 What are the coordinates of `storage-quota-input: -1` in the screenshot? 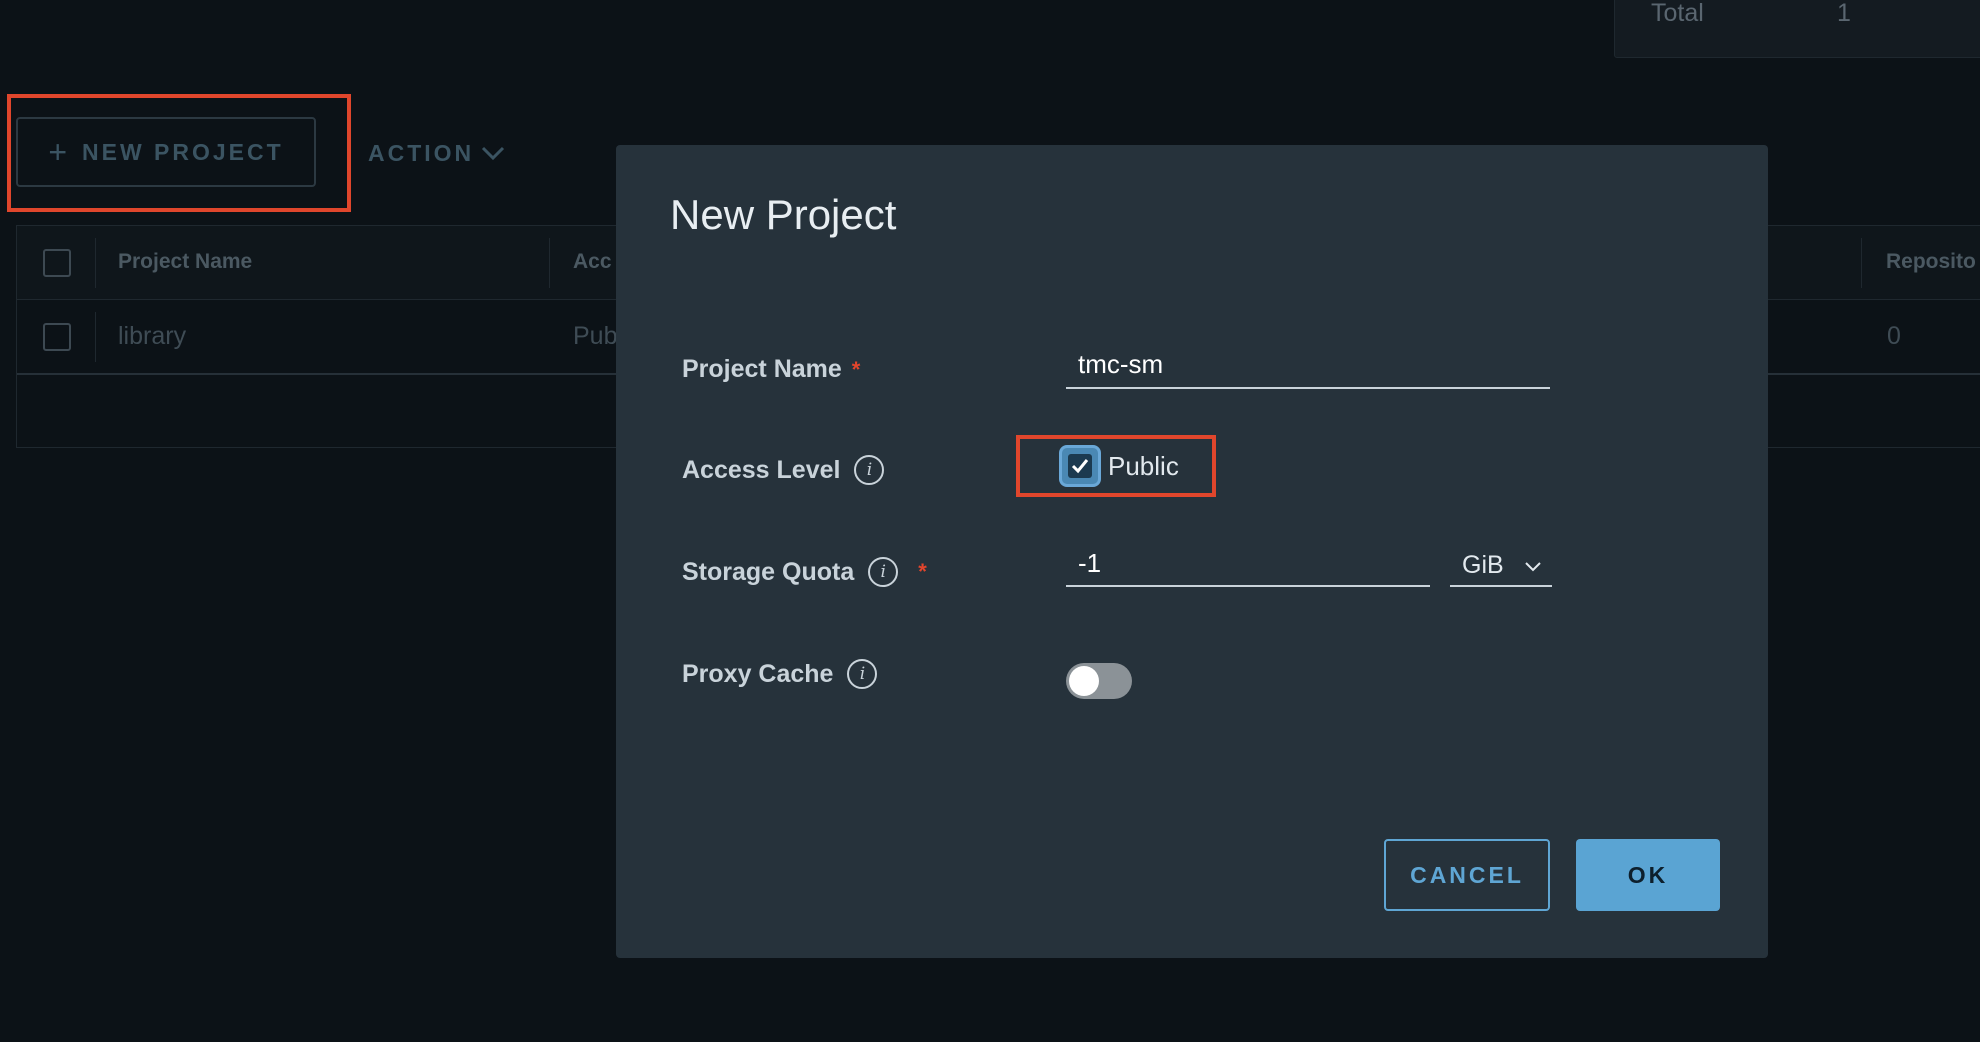 It's located at (1248, 566).